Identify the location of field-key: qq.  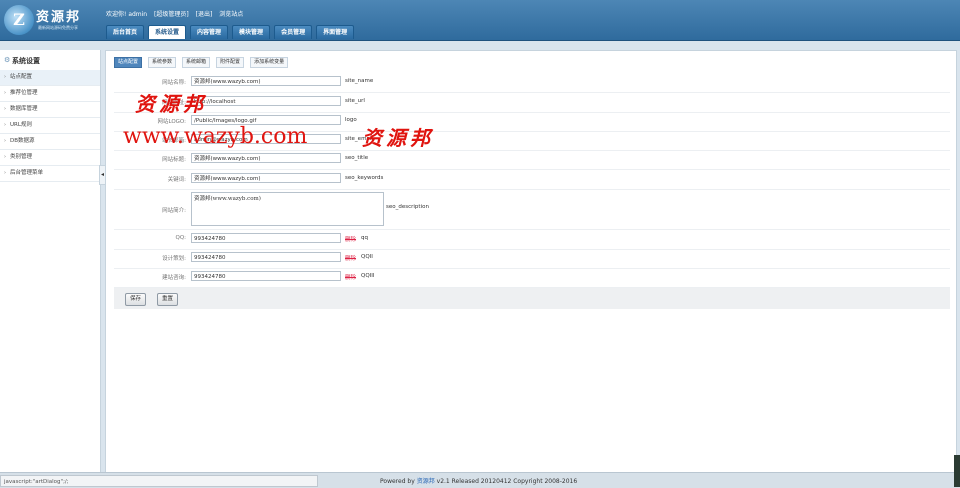
(364, 238).